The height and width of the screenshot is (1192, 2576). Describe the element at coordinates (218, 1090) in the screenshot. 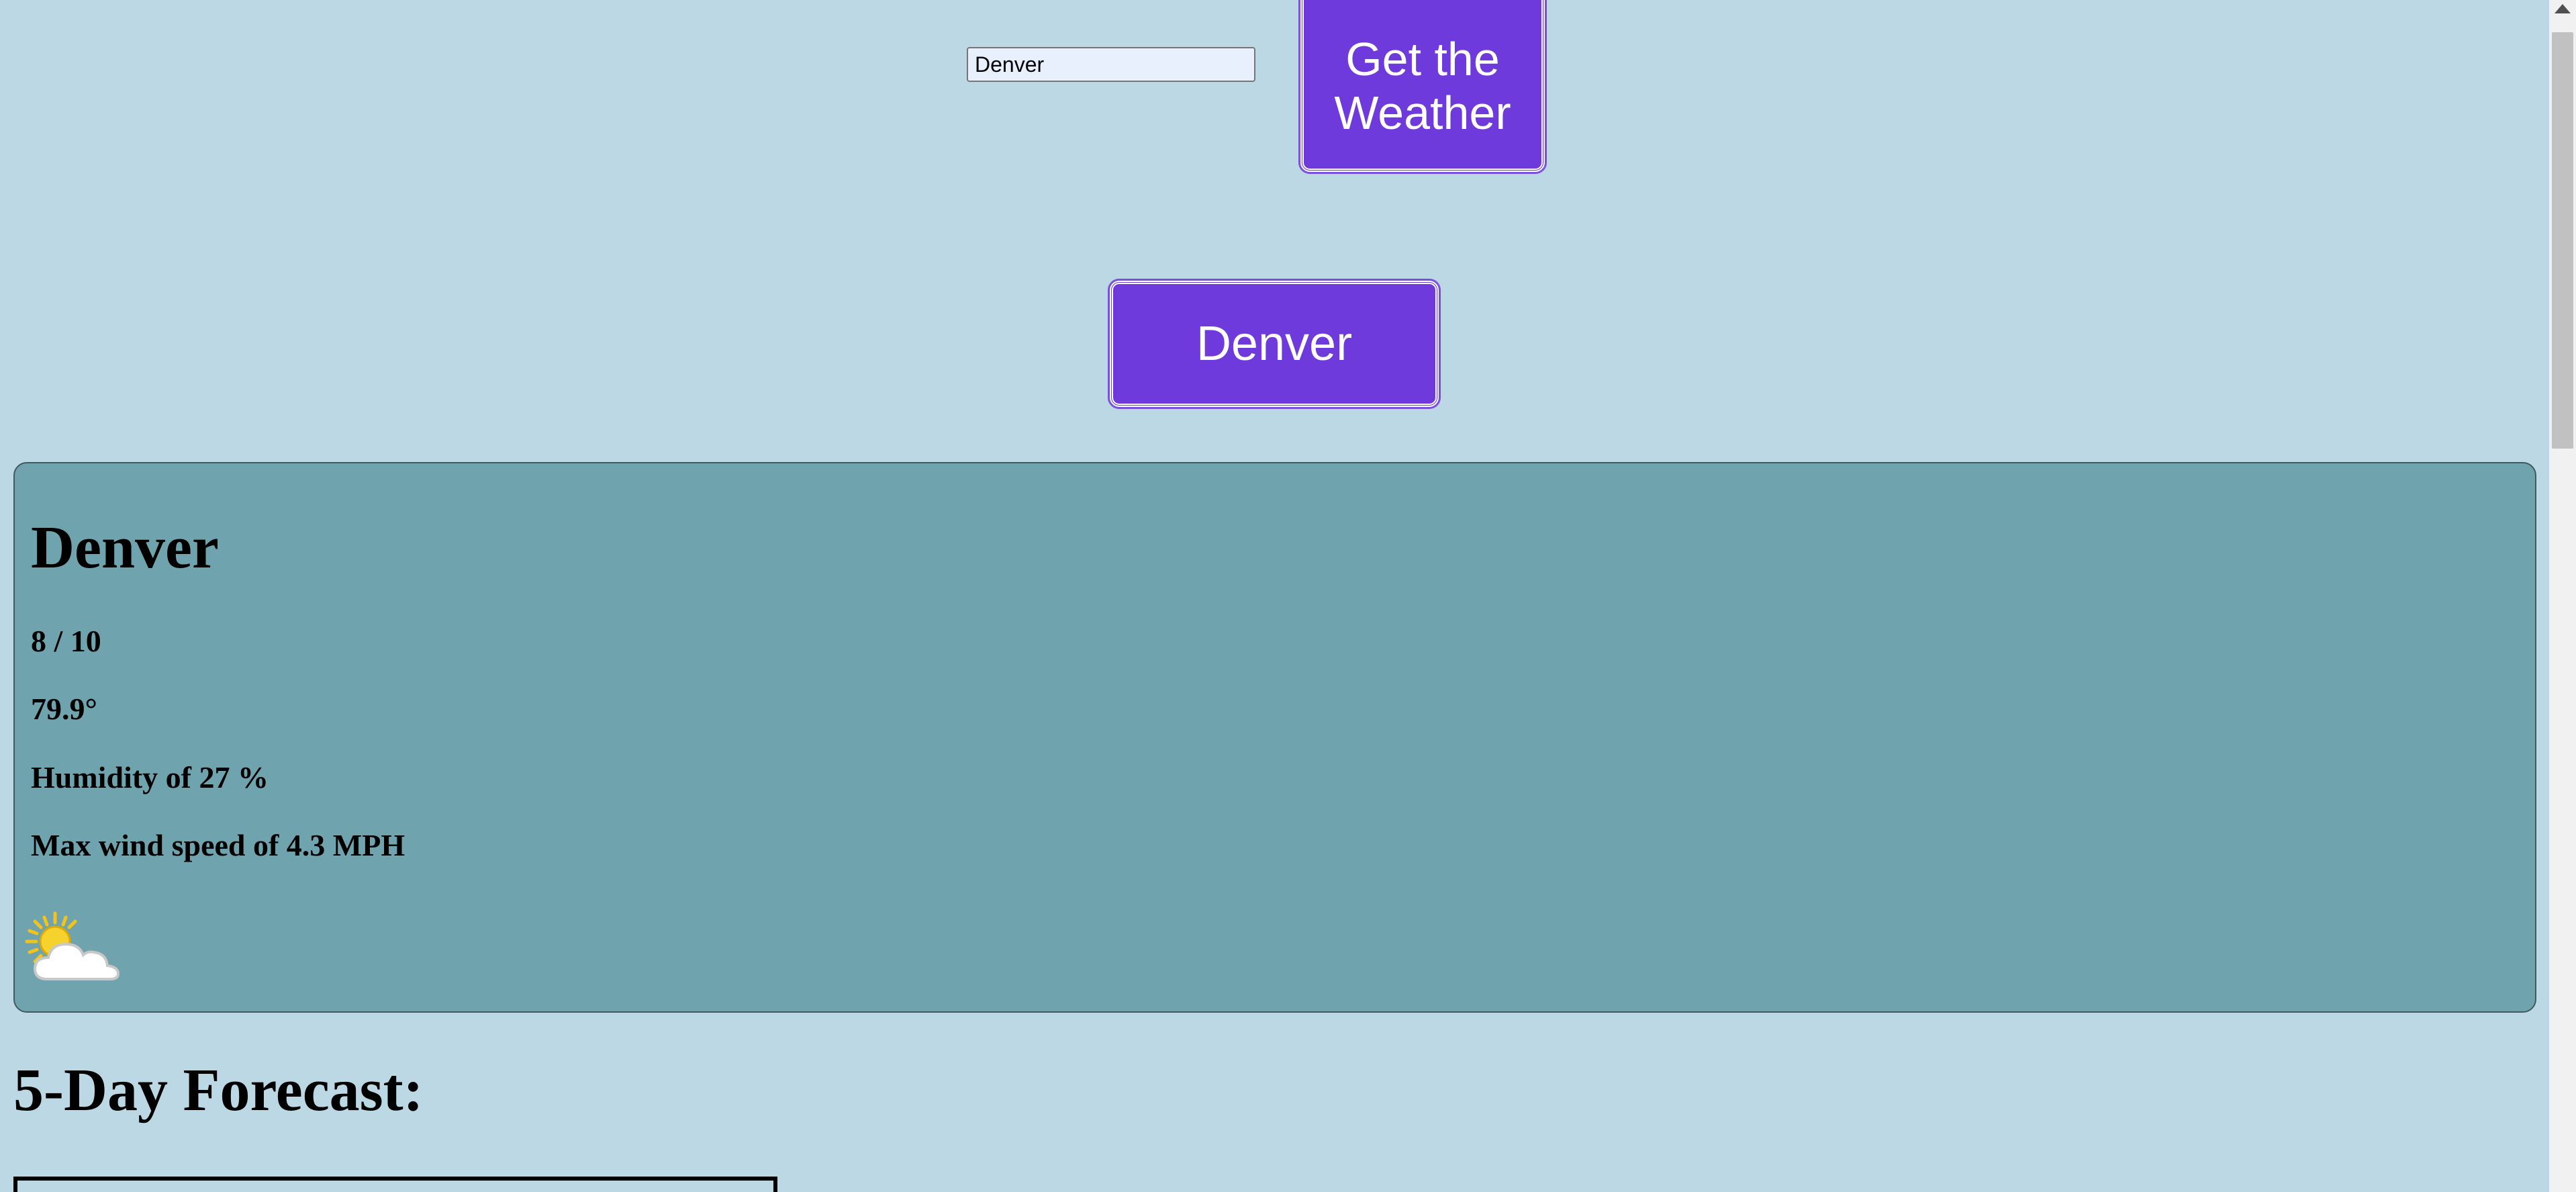

I see `forecast-heading: 5-Day Forecast:` at that location.